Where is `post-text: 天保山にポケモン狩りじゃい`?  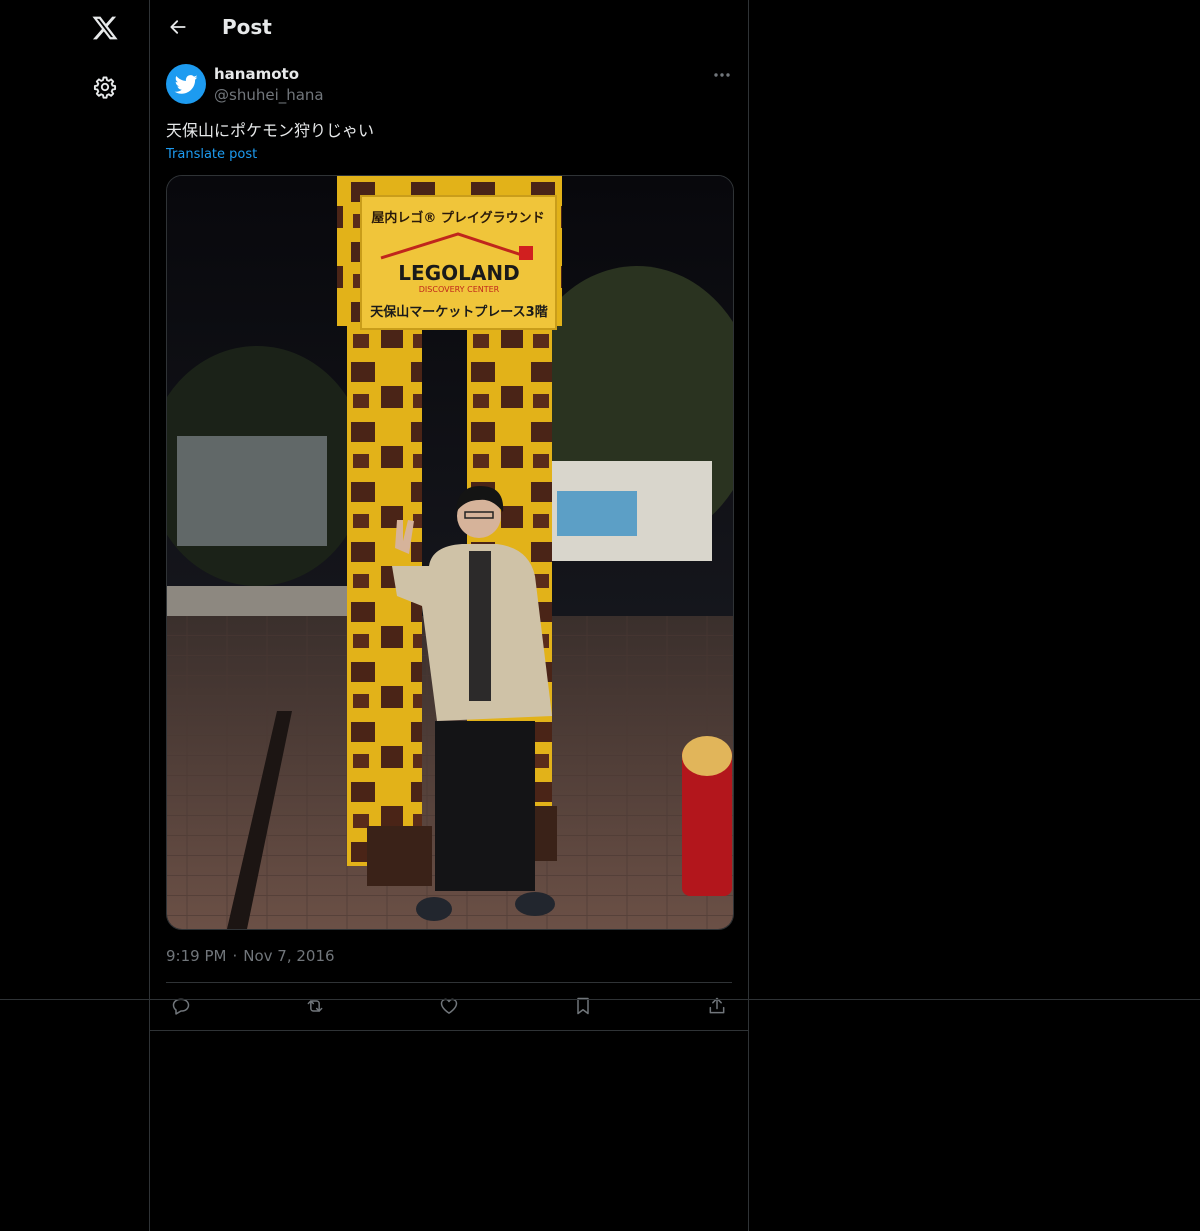
post-text: 天保山にポケモン狩りじゃい is located at coordinates (270, 130).